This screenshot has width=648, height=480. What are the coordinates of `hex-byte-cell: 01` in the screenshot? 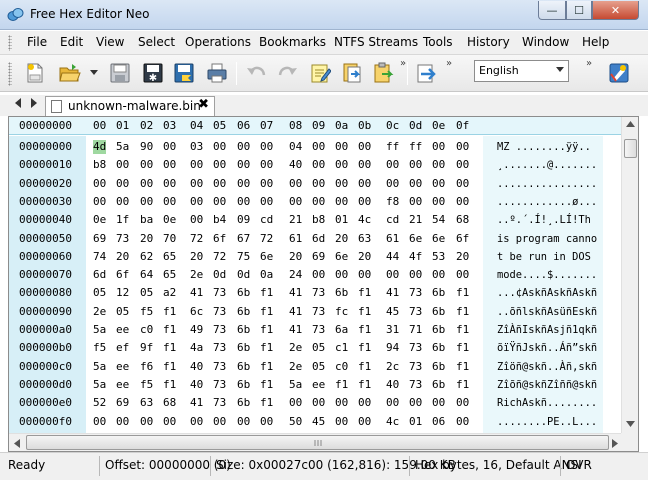 It's located at (341, 220).